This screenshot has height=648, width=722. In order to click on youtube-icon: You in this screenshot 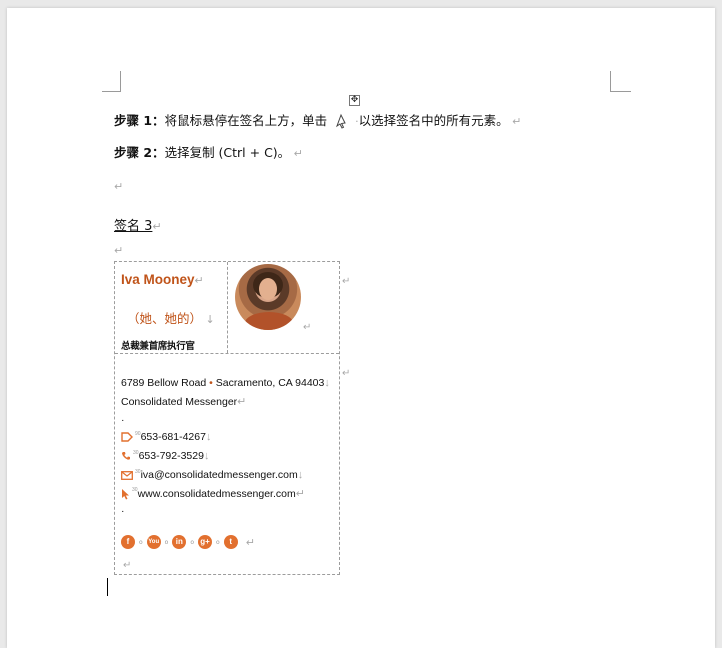, I will do `click(153, 542)`.